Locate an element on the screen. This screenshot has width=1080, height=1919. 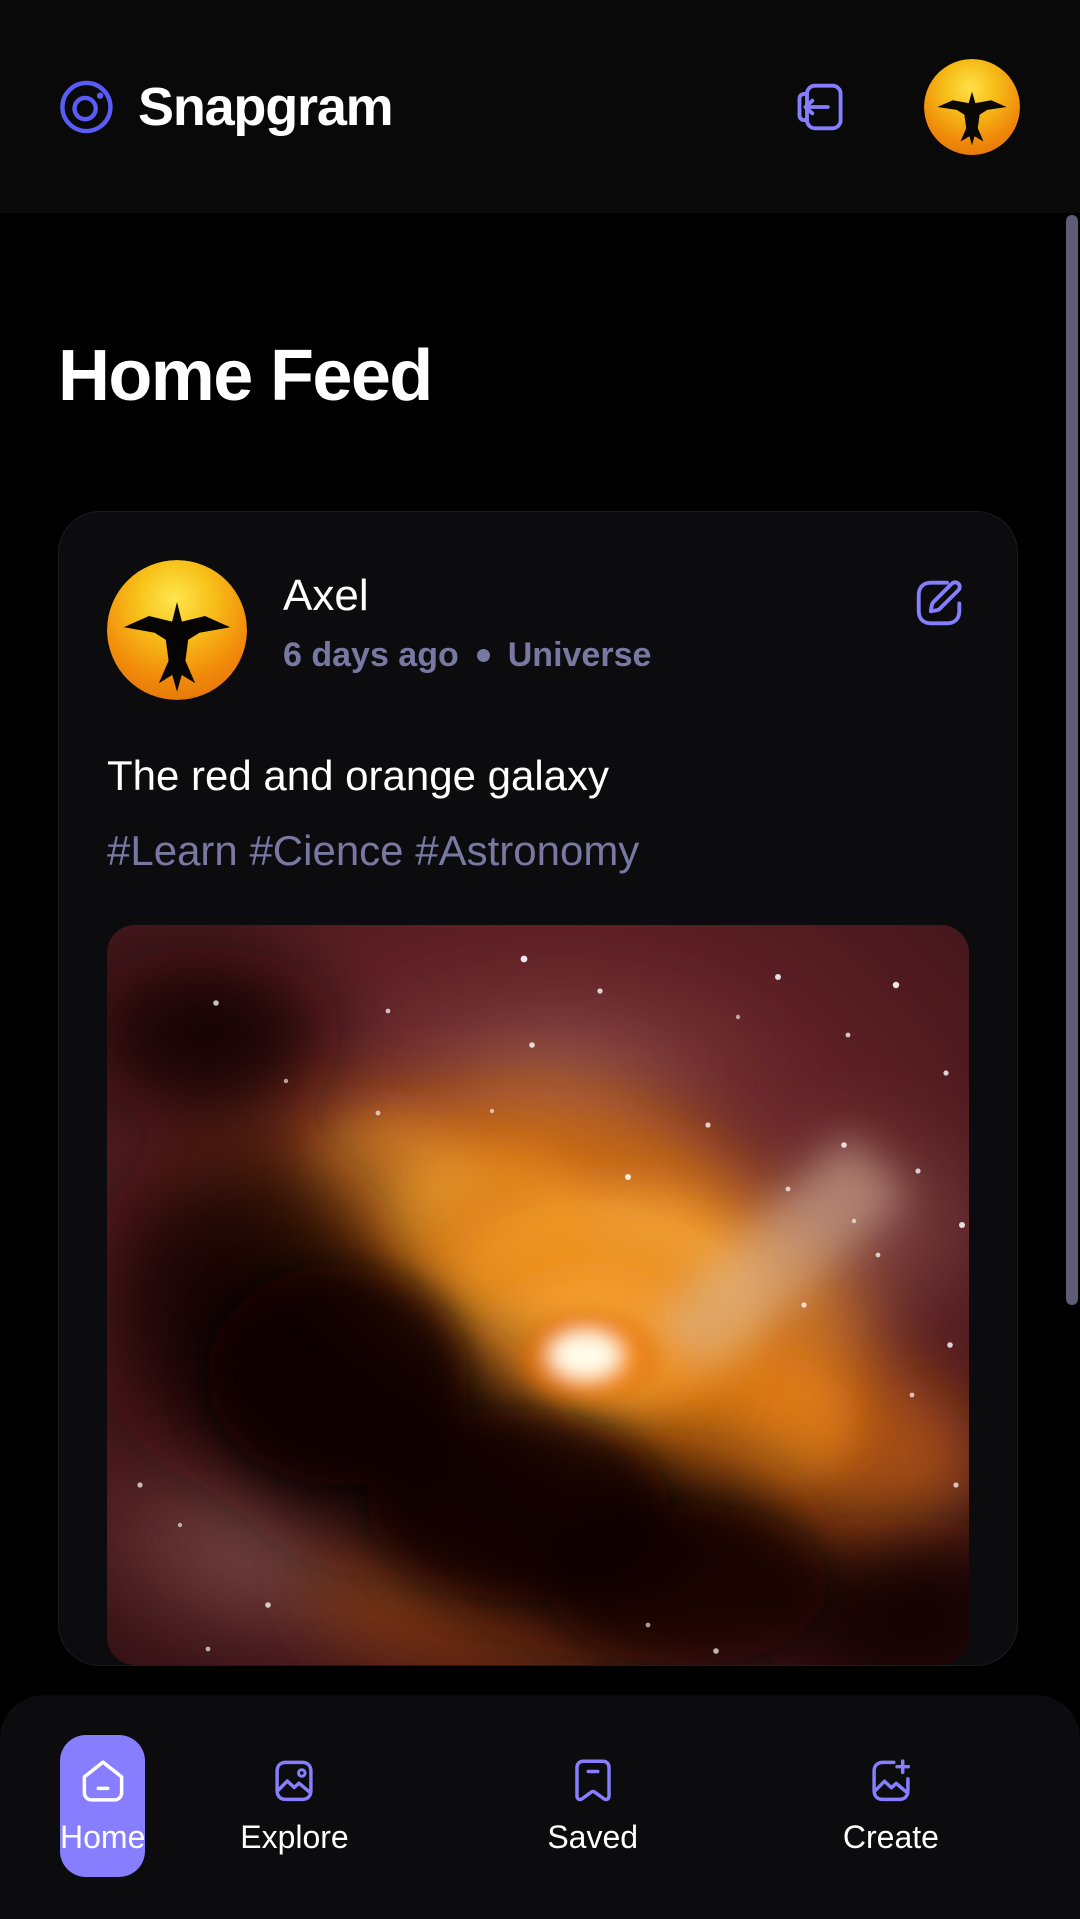
post-tags: #Learn #Cience #Astronomy is located at coordinates (538, 851).